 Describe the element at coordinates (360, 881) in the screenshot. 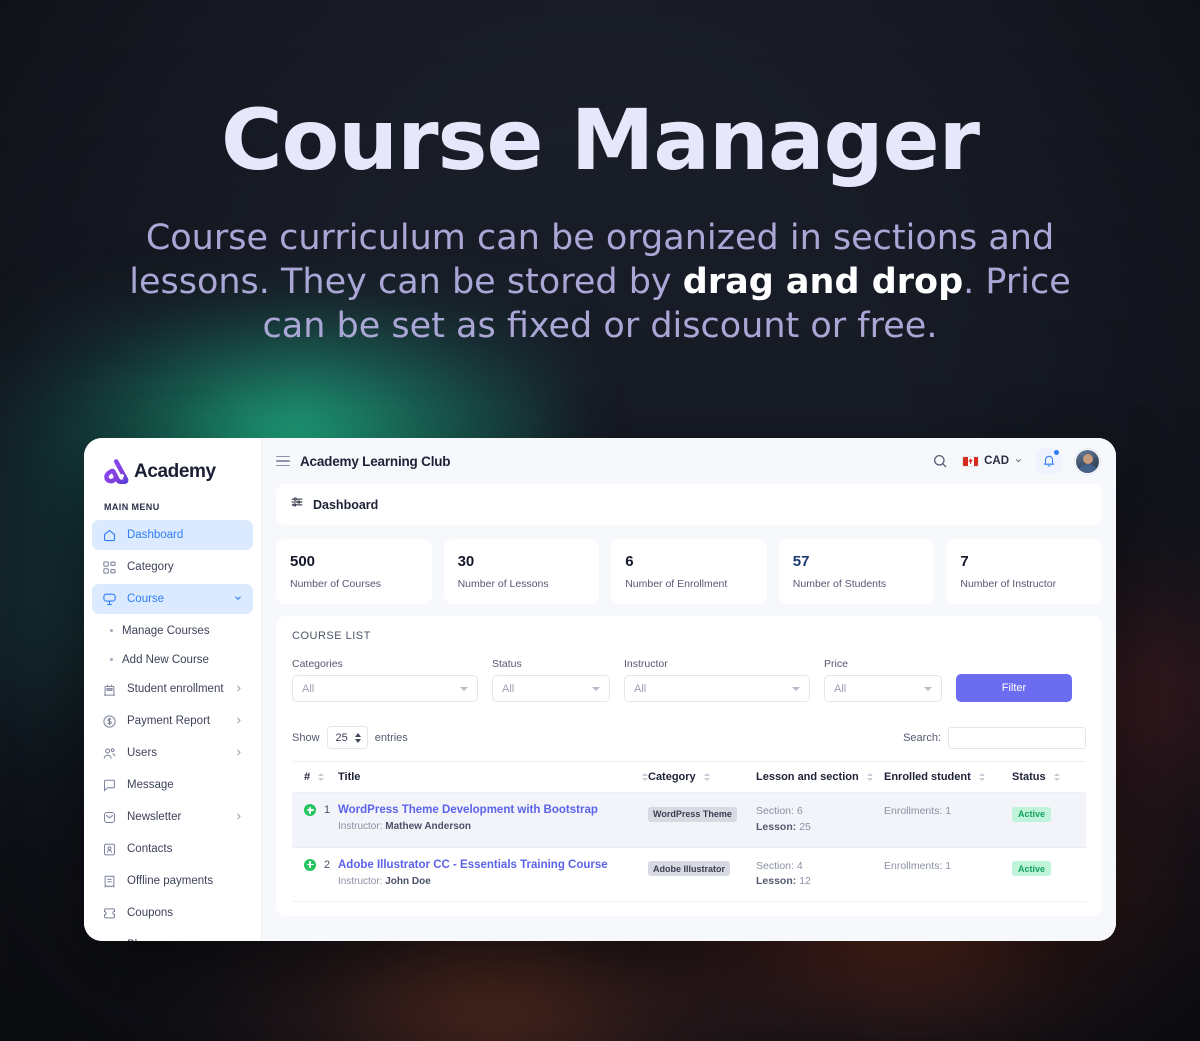

I see `instructor-label: Instructor:` at that location.